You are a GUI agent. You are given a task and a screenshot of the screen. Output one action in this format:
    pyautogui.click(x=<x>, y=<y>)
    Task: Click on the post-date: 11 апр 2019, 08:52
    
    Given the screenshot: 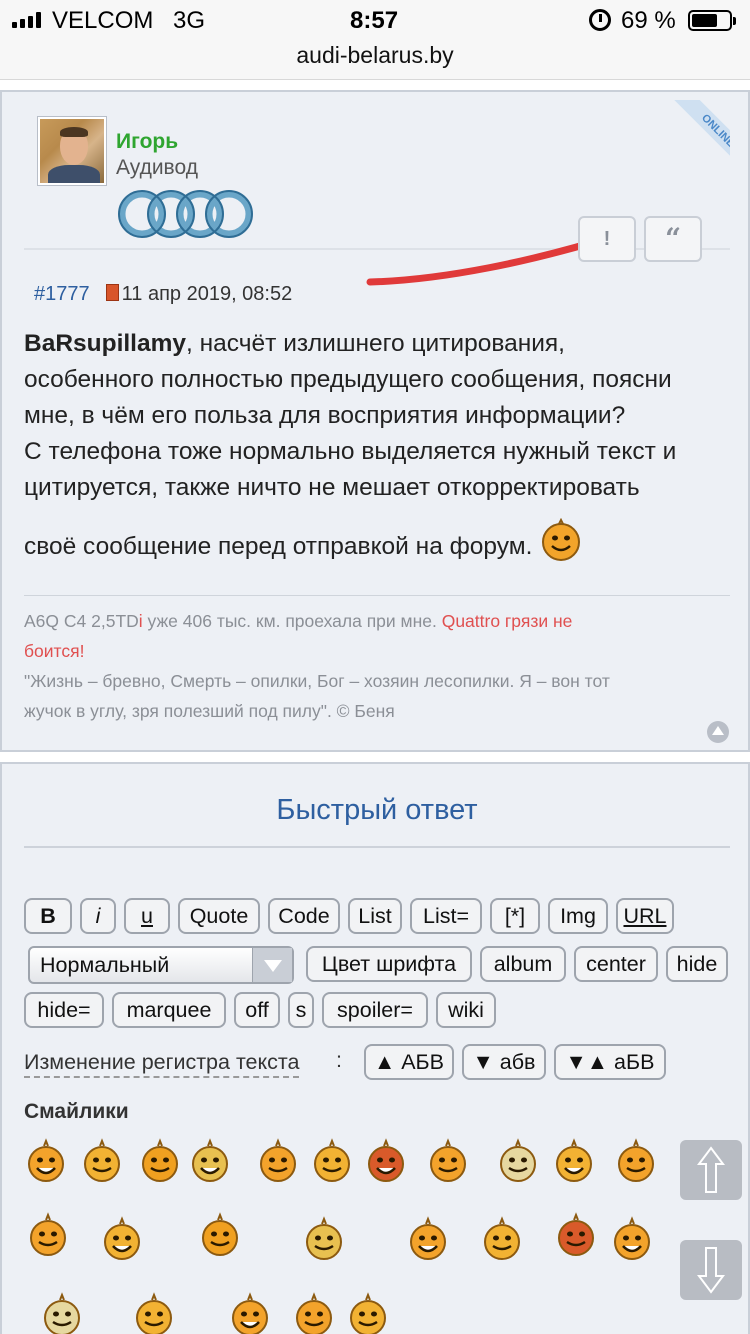 What is the action you would take?
    pyautogui.click(x=207, y=294)
    